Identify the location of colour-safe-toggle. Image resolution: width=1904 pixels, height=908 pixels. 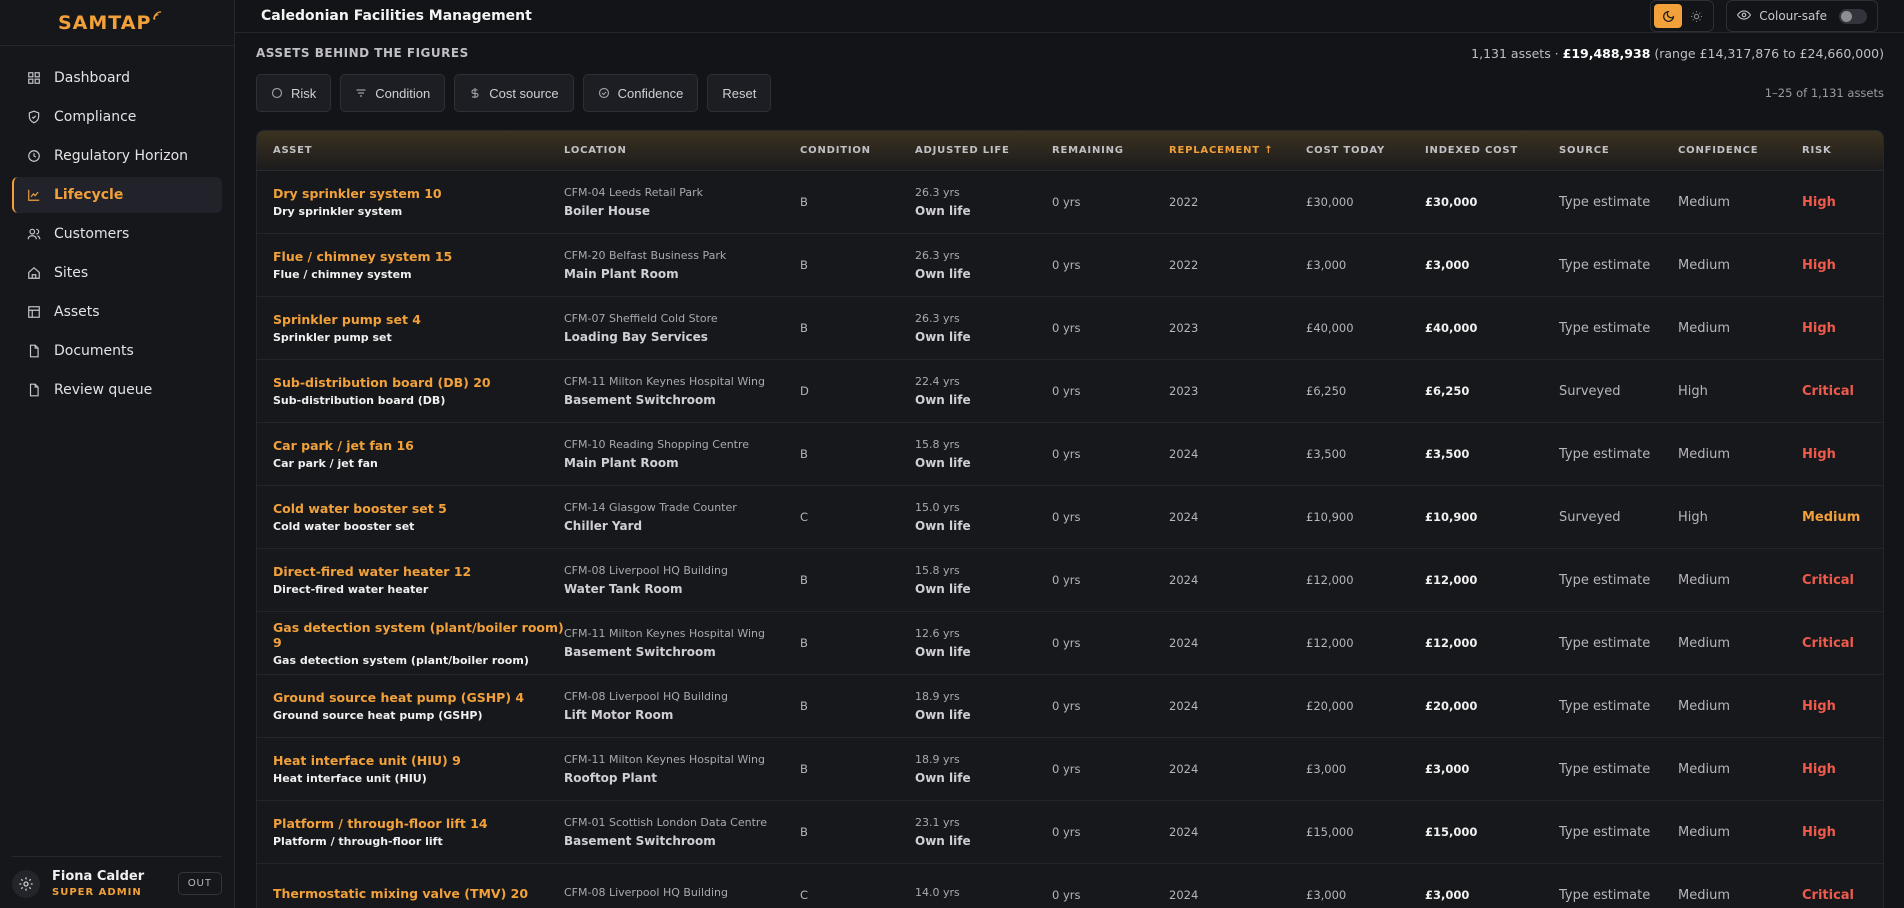
(1853, 16).